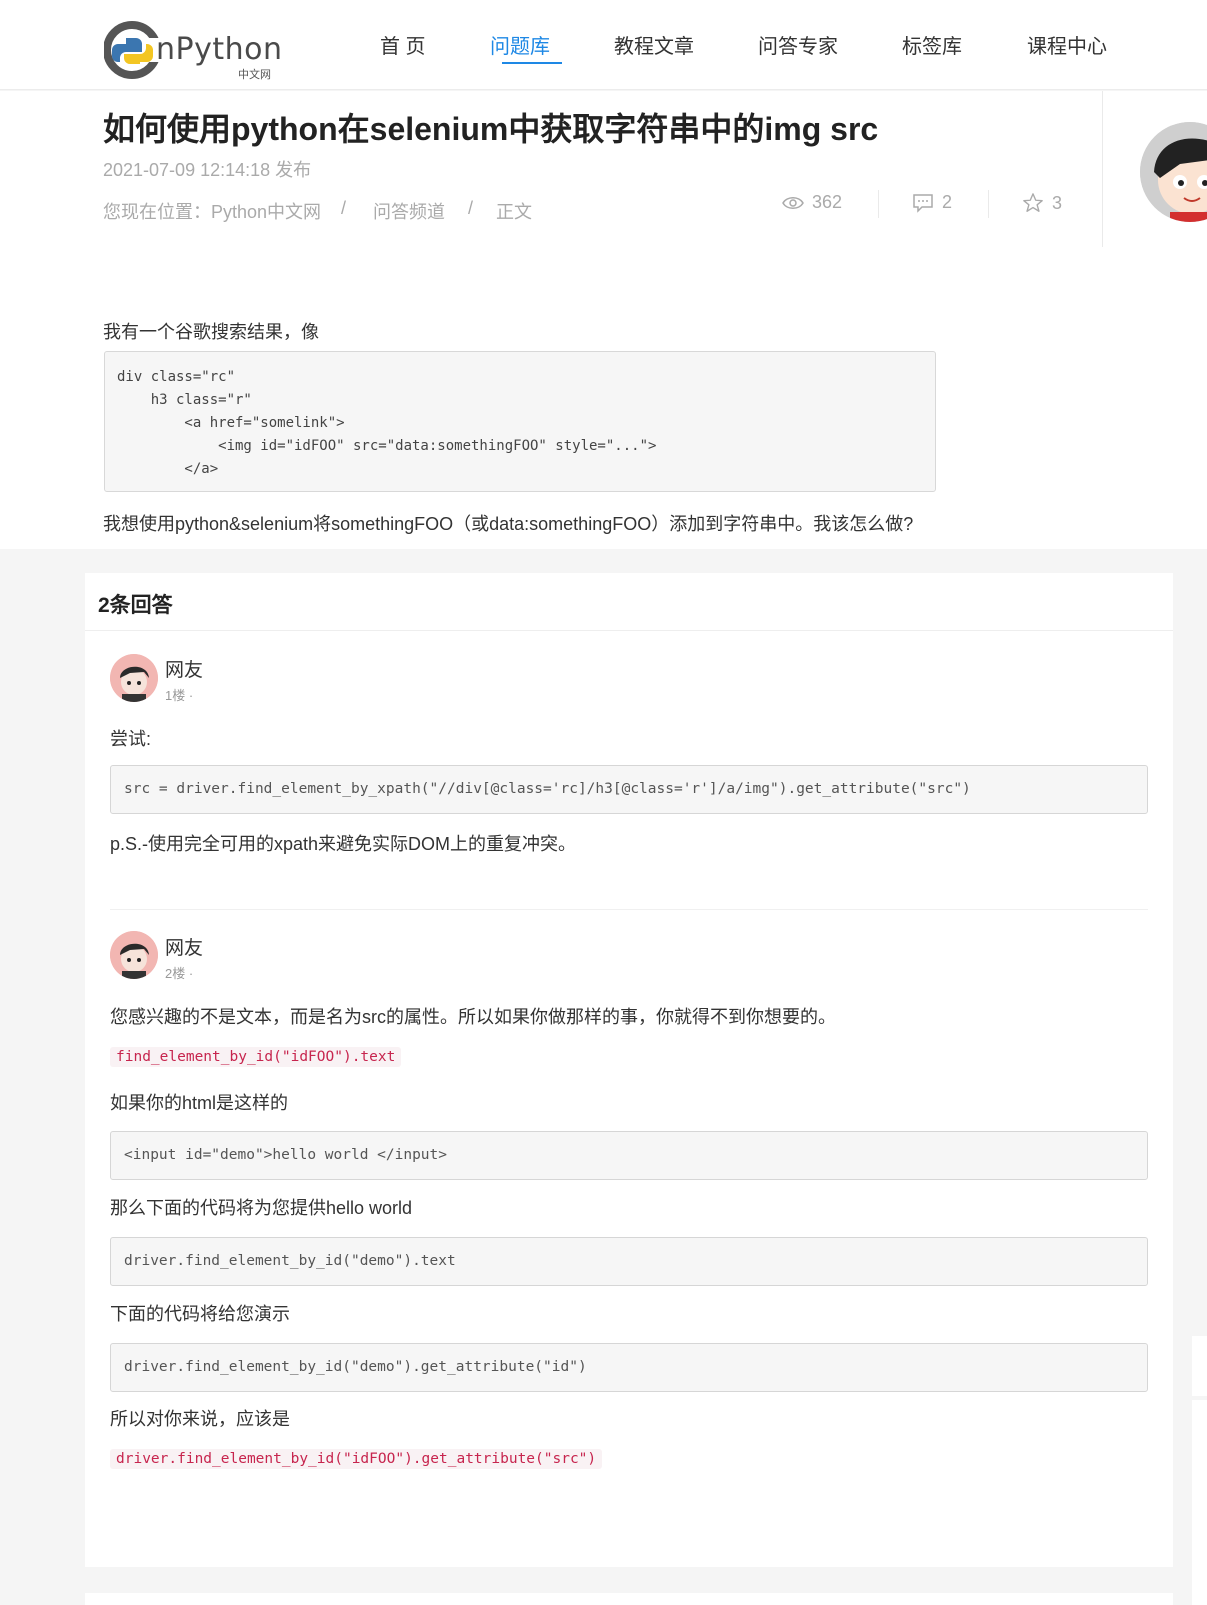  Describe the element at coordinates (212, 211) in the screenshot. I see `breadcrumb-location: 您现在位置：Python中文网` at that location.